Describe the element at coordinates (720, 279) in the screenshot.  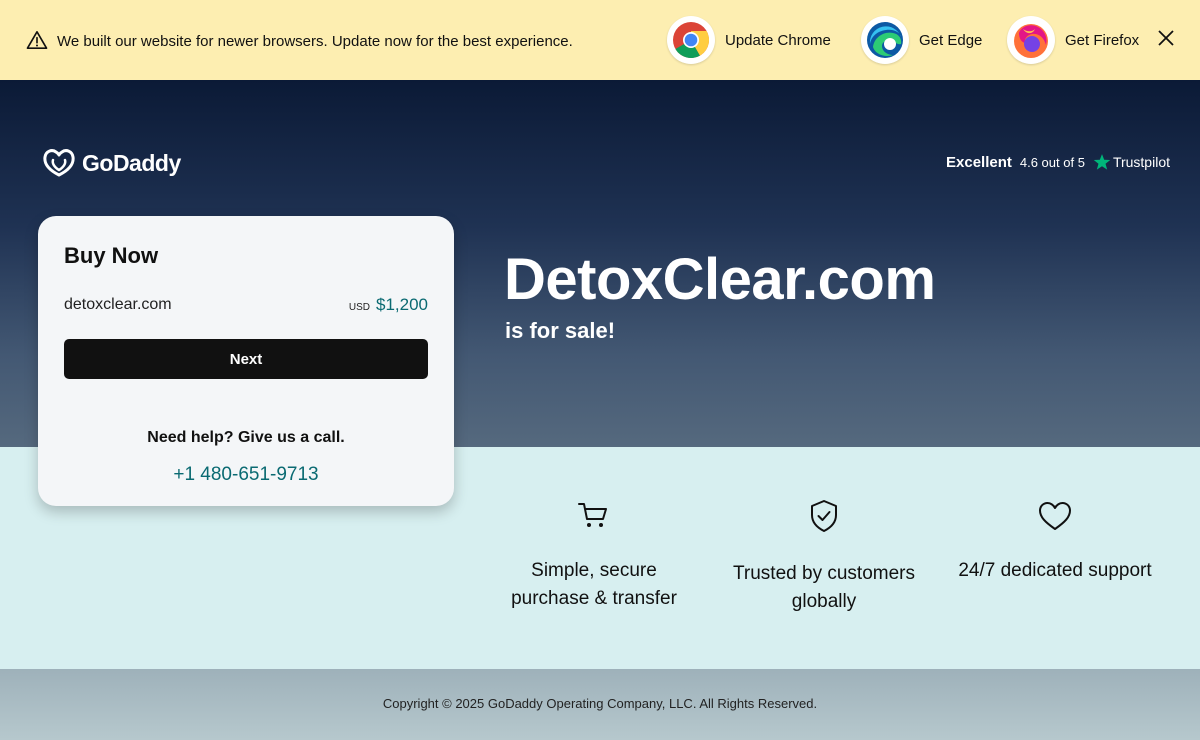
I see `domain-title: DetoxClear.com` at that location.